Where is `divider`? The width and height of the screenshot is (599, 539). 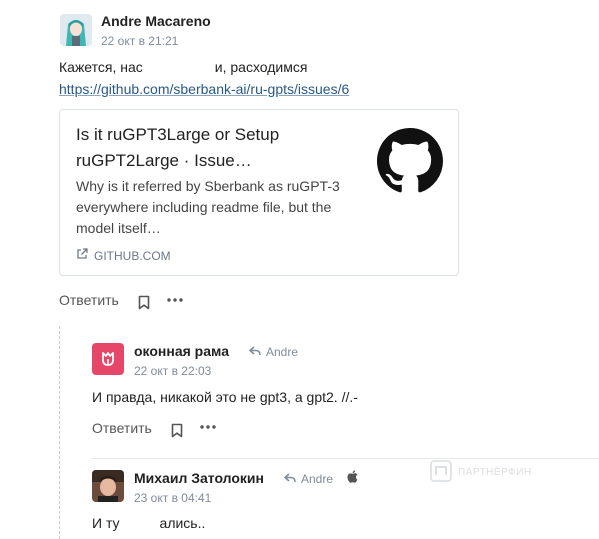 divider is located at coordinates (345, 458).